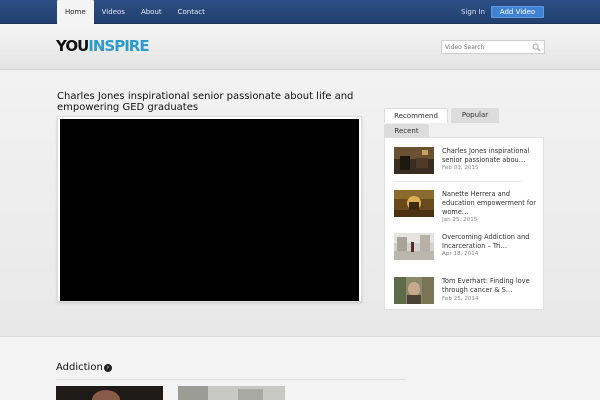  Describe the element at coordinates (191, 12) in the screenshot. I see `nav-contact: Contact` at that location.